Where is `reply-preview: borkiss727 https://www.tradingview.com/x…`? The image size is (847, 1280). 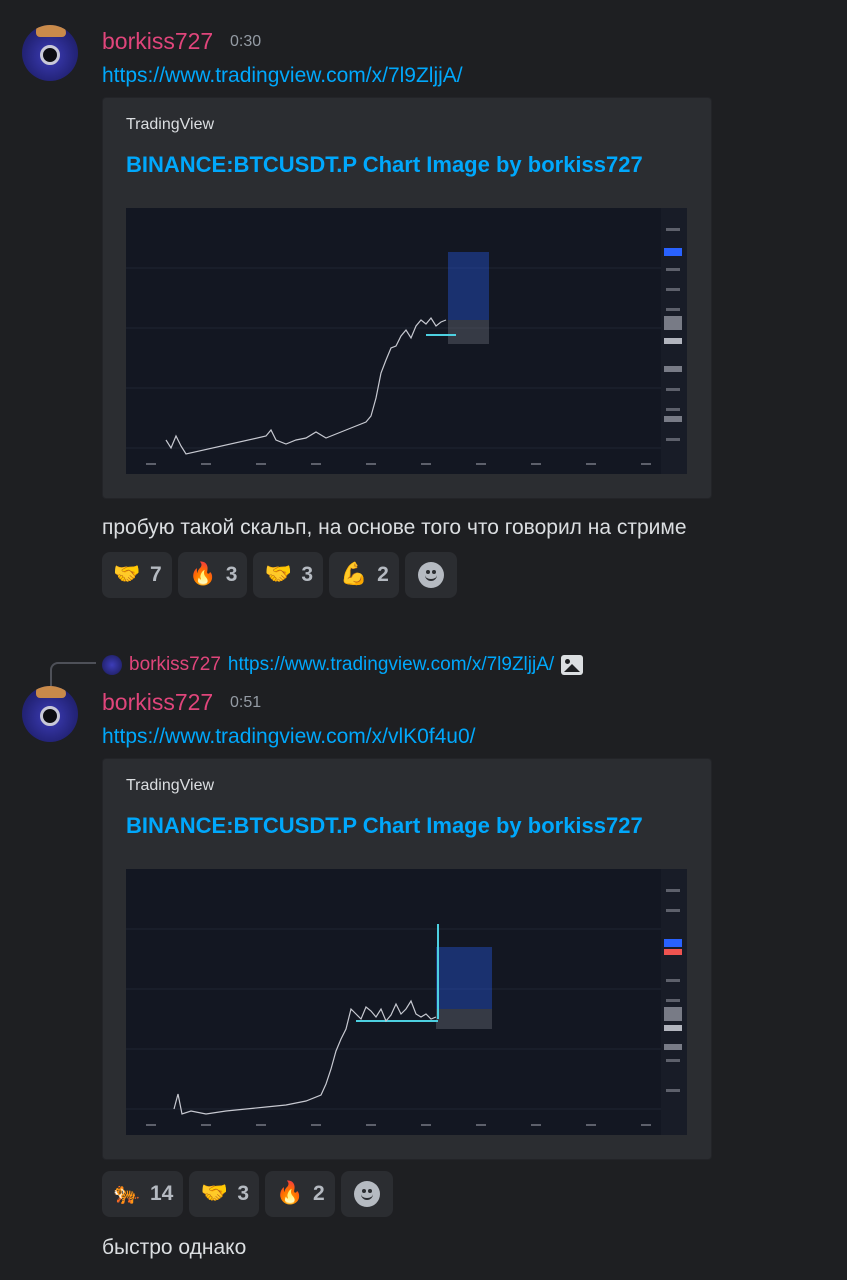 reply-preview: borkiss727 https://www.tradingview.com/x… is located at coordinates (343, 665).